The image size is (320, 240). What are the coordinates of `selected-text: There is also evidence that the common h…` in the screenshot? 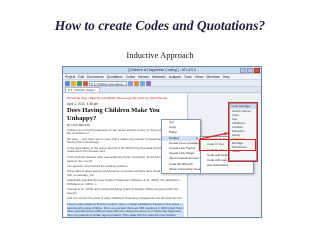 It's located at (125, 209).